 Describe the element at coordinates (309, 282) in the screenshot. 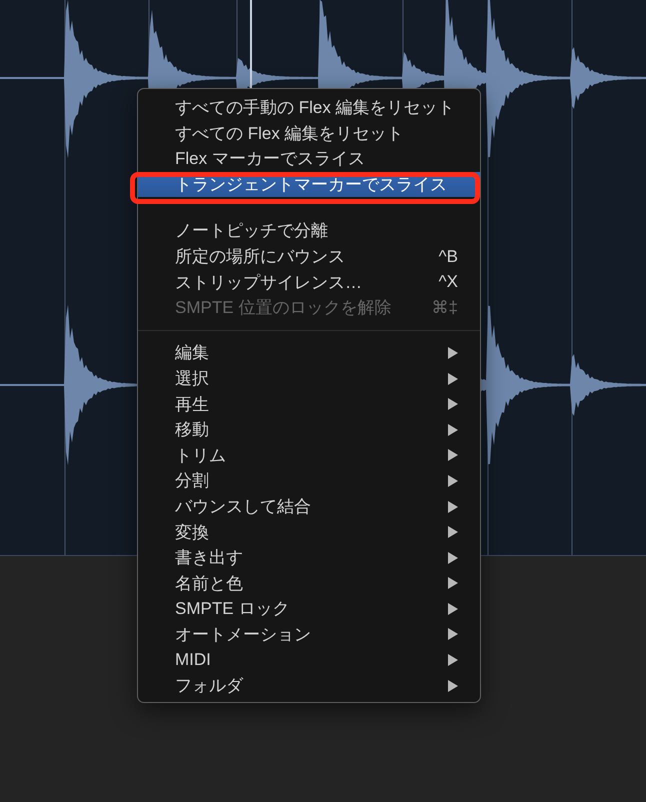

I see `menu-item: ストリップサイレンス… ^X` at that location.